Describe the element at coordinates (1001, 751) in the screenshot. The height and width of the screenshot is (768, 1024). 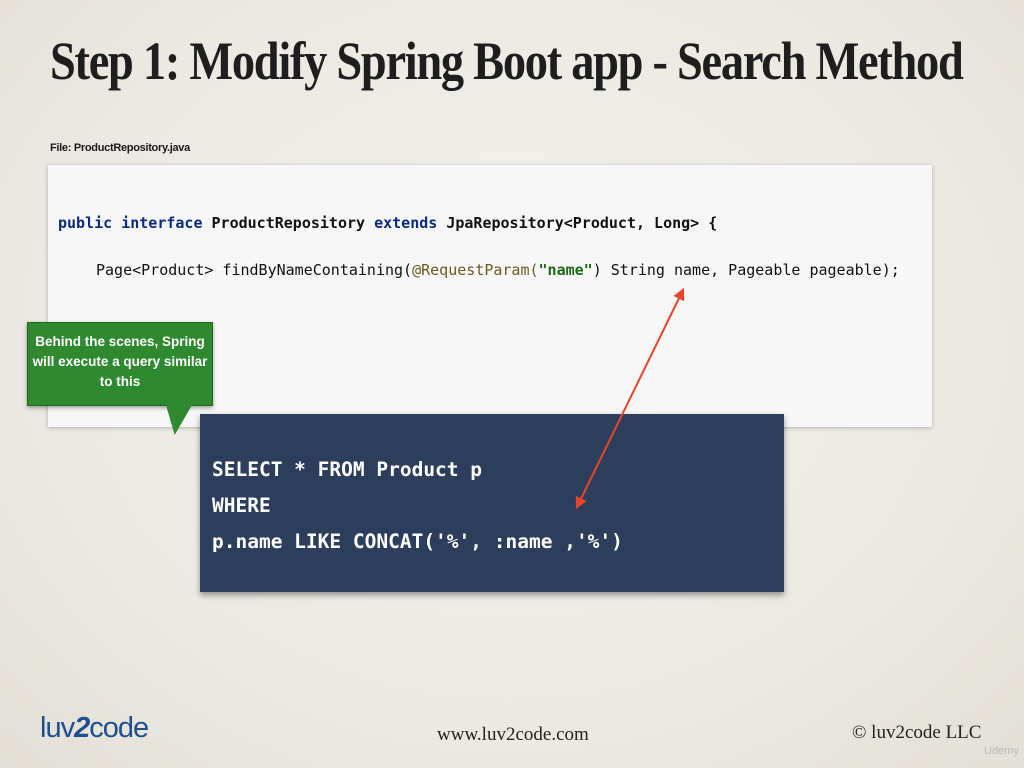
I see `udemy-watermark: Udemy` at that location.